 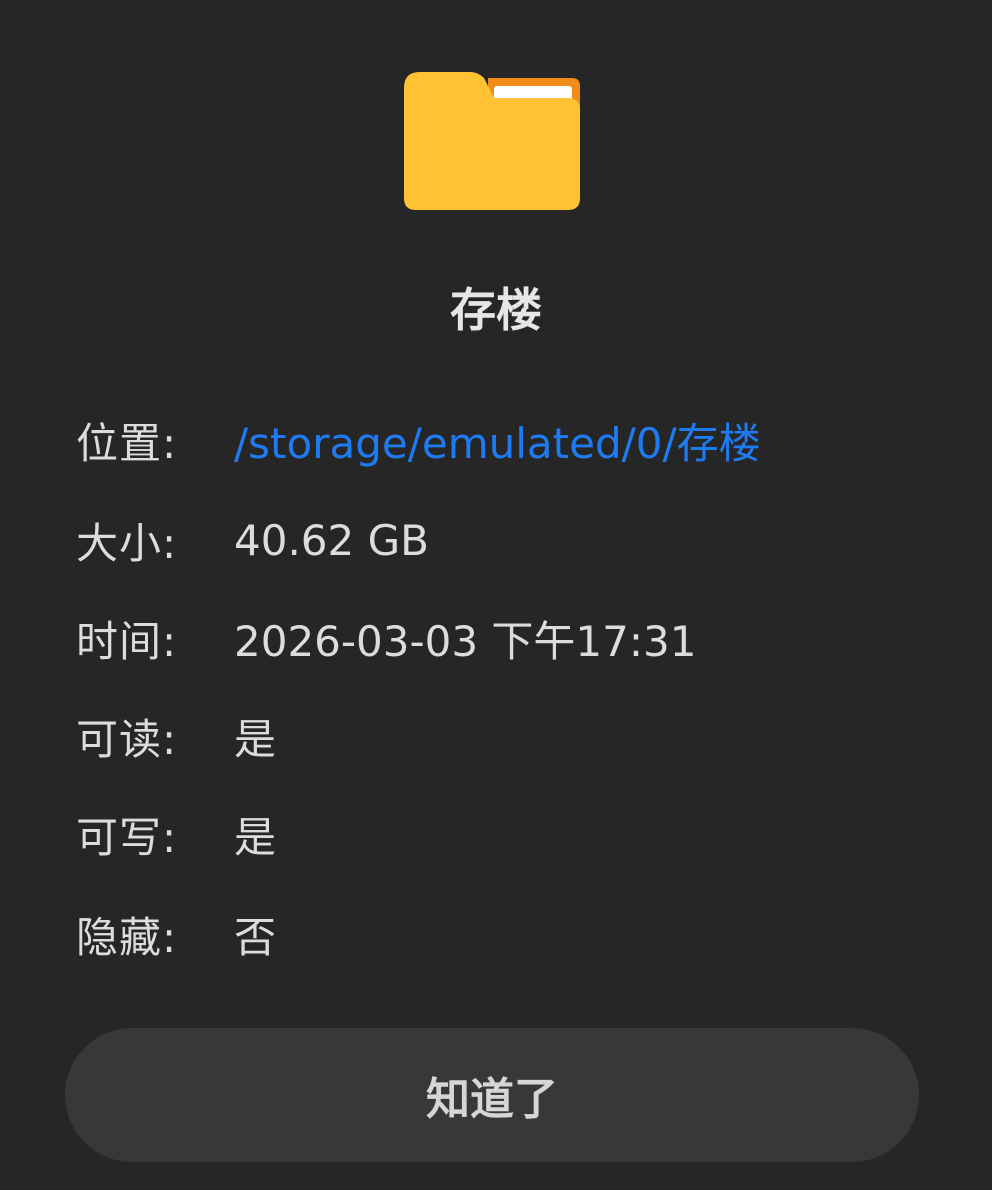 I want to click on size-row: 大小: 40.62 GB, so click(x=252, y=540).